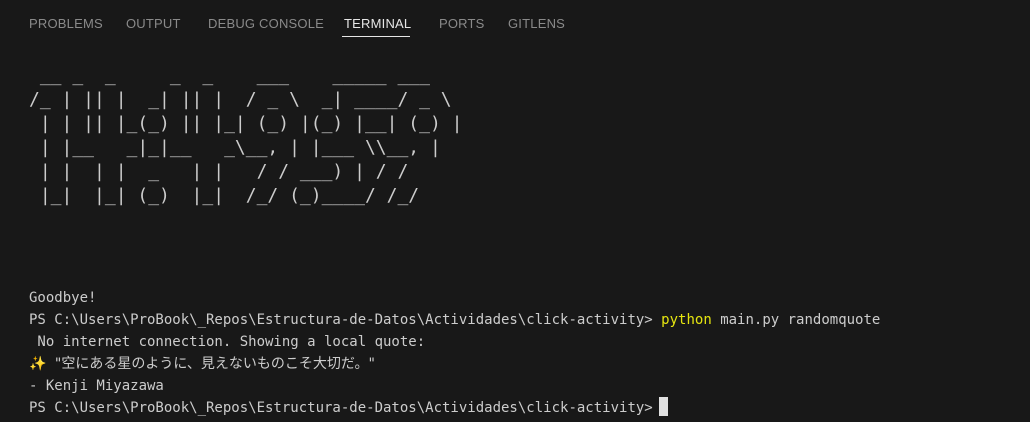  What do you see at coordinates (96, 386) in the screenshot?
I see `quote-author: - Kenji Miyazawa` at bounding box center [96, 386].